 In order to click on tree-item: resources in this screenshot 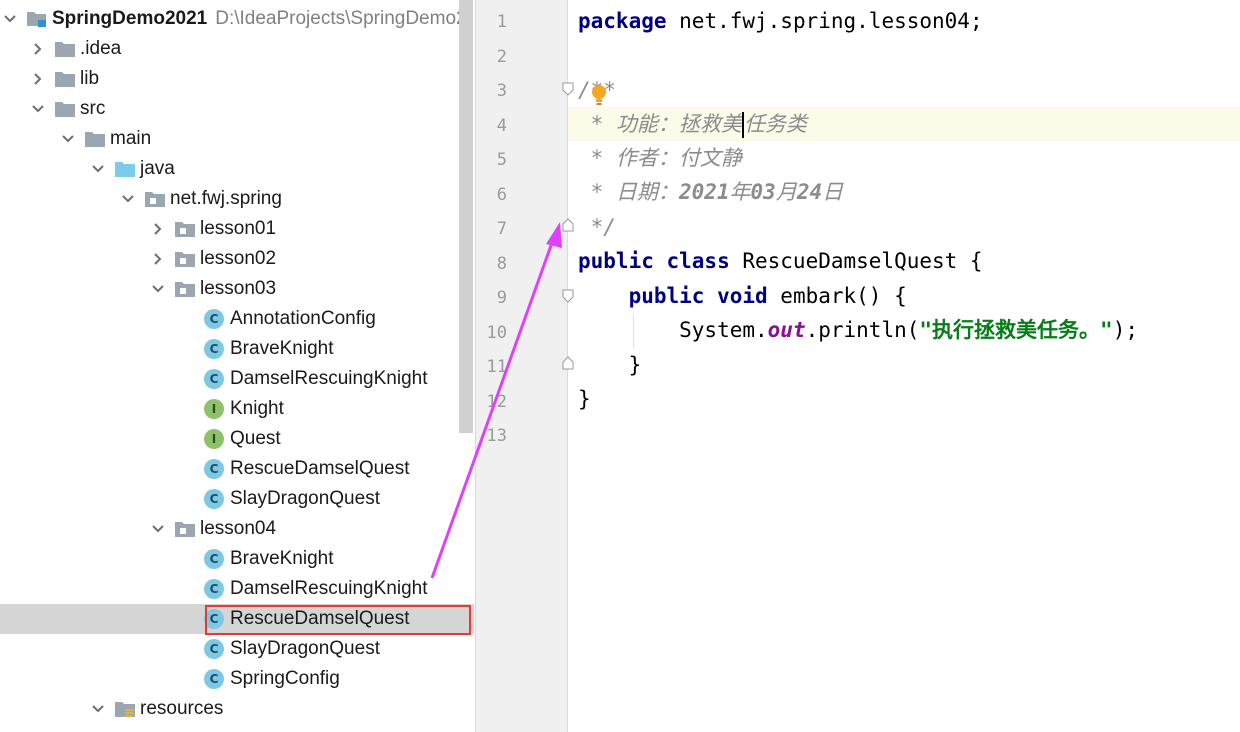, I will do `click(237, 709)`.